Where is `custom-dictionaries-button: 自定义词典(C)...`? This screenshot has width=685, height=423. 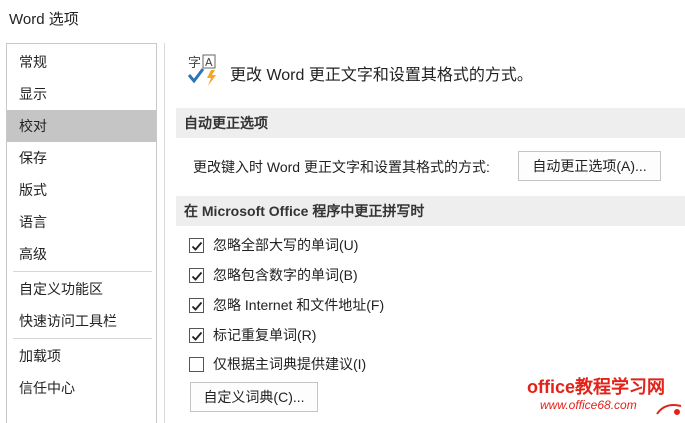 custom-dictionaries-button: 自定义词典(C)... is located at coordinates (254, 397).